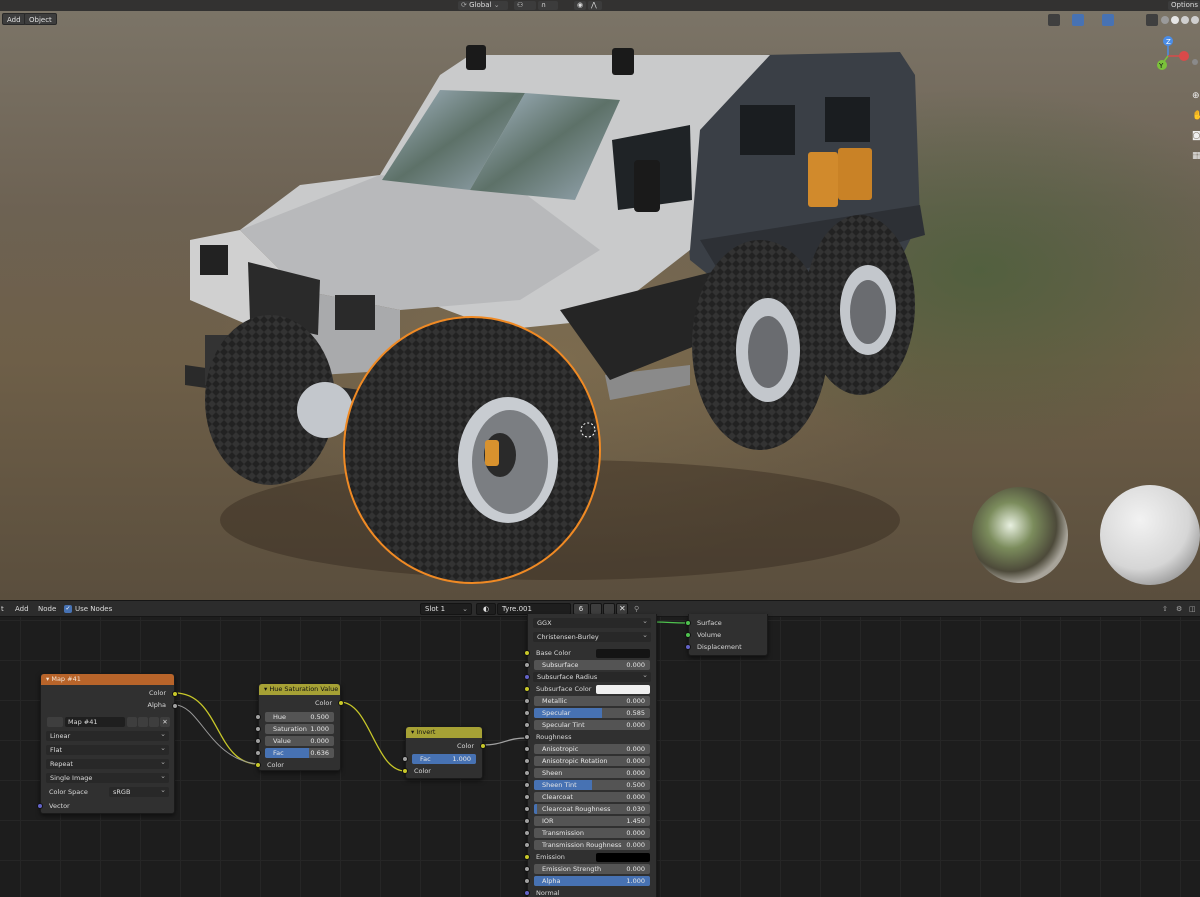  Describe the element at coordinates (107, 735) in the screenshot. I see `interpolation-dropdown: Linear` at that location.